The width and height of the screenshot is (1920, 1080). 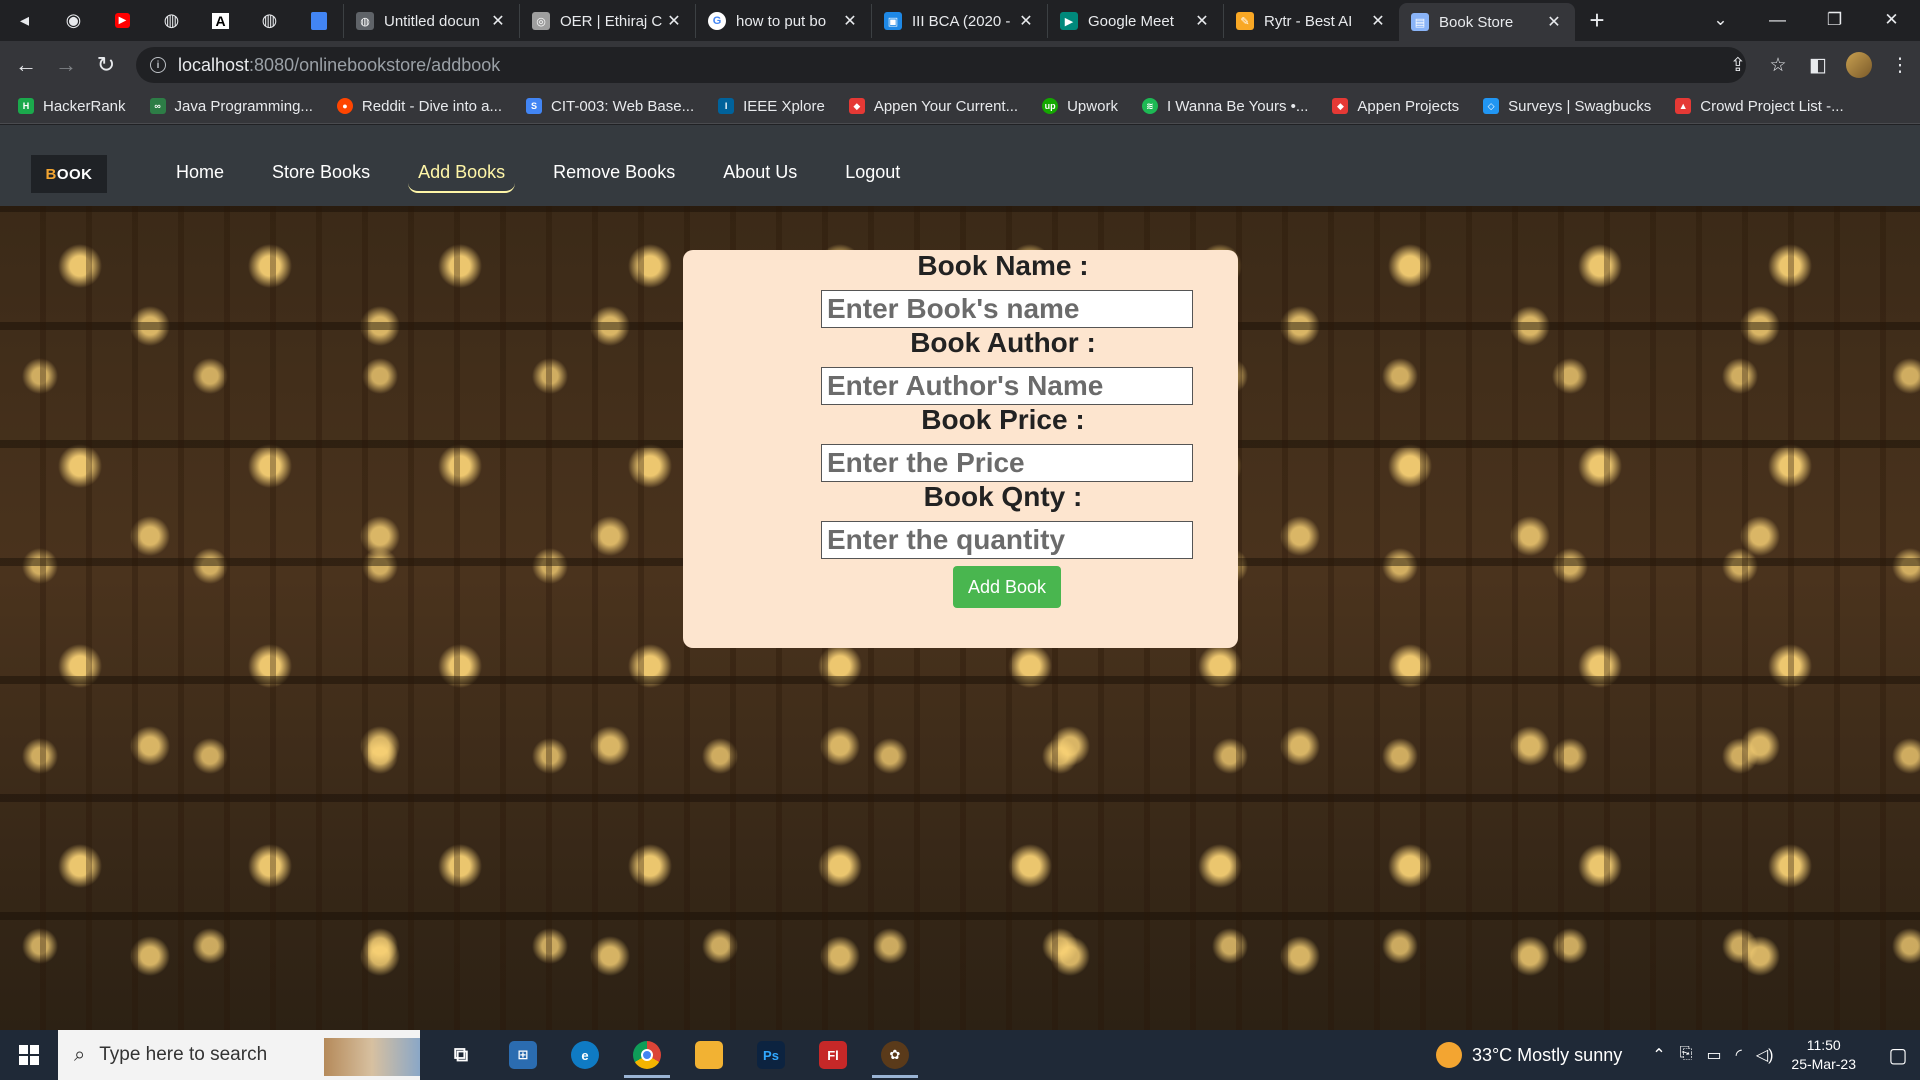 What do you see at coordinates (269, 20) in the screenshot?
I see `pinned-tab-globe-2: ◍` at bounding box center [269, 20].